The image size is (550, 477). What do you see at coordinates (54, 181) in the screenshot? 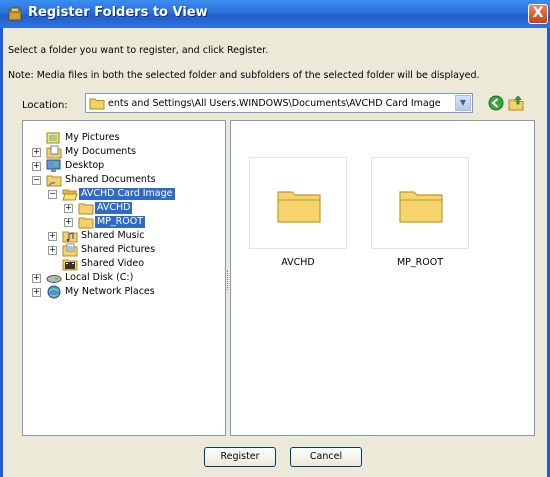
I see `shared-folder-icon` at bounding box center [54, 181].